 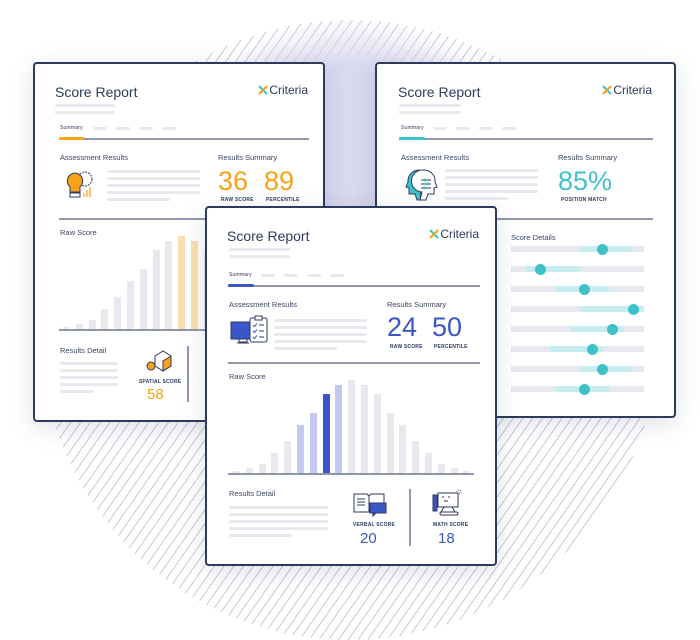 What do you see at coordinates (447, 327) in the screenshot?
I see `percentile-value: 50` at bounding box center [447, 327].